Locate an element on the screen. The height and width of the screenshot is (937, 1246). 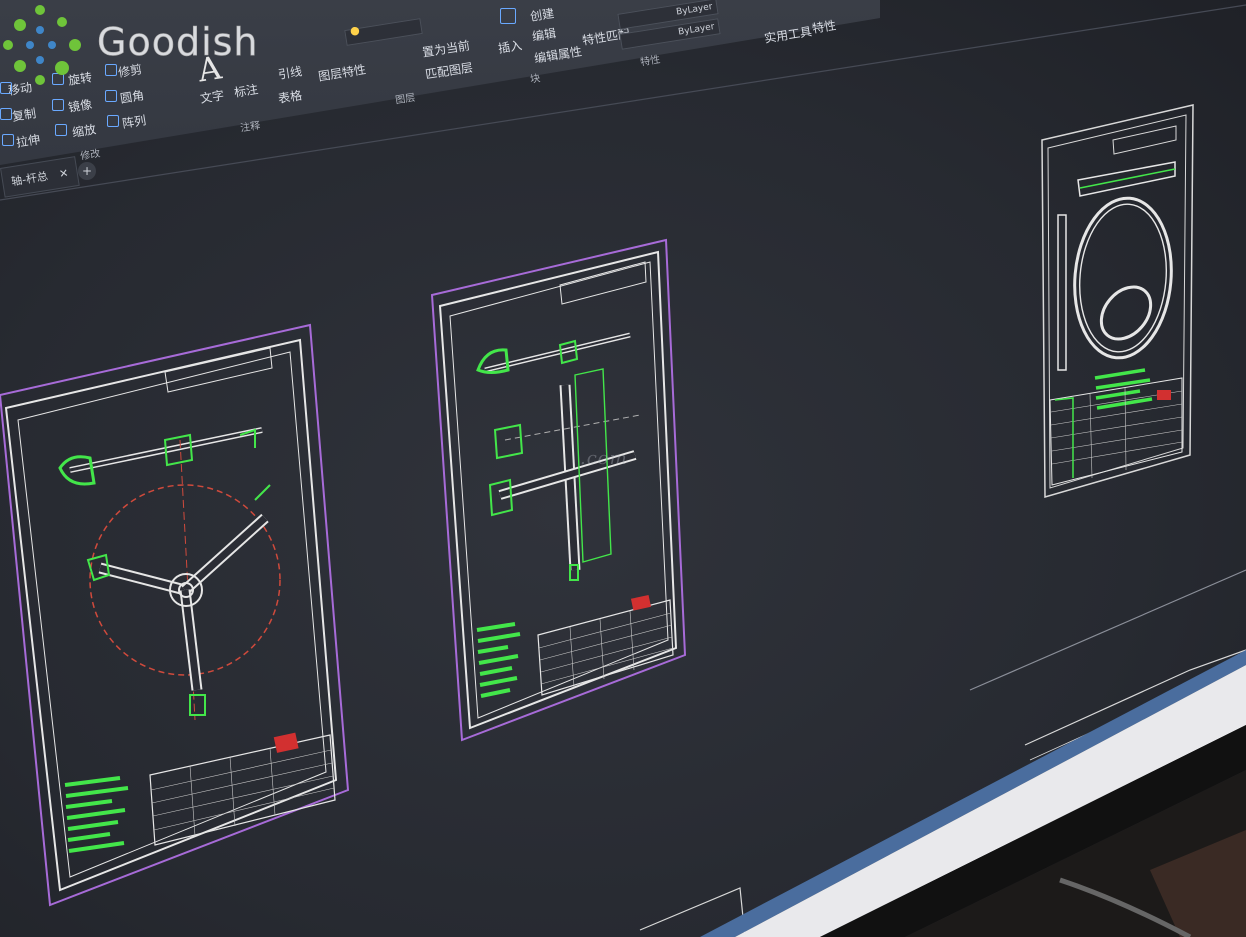
block-group-label: 块 is located at coordinates (535, 77).